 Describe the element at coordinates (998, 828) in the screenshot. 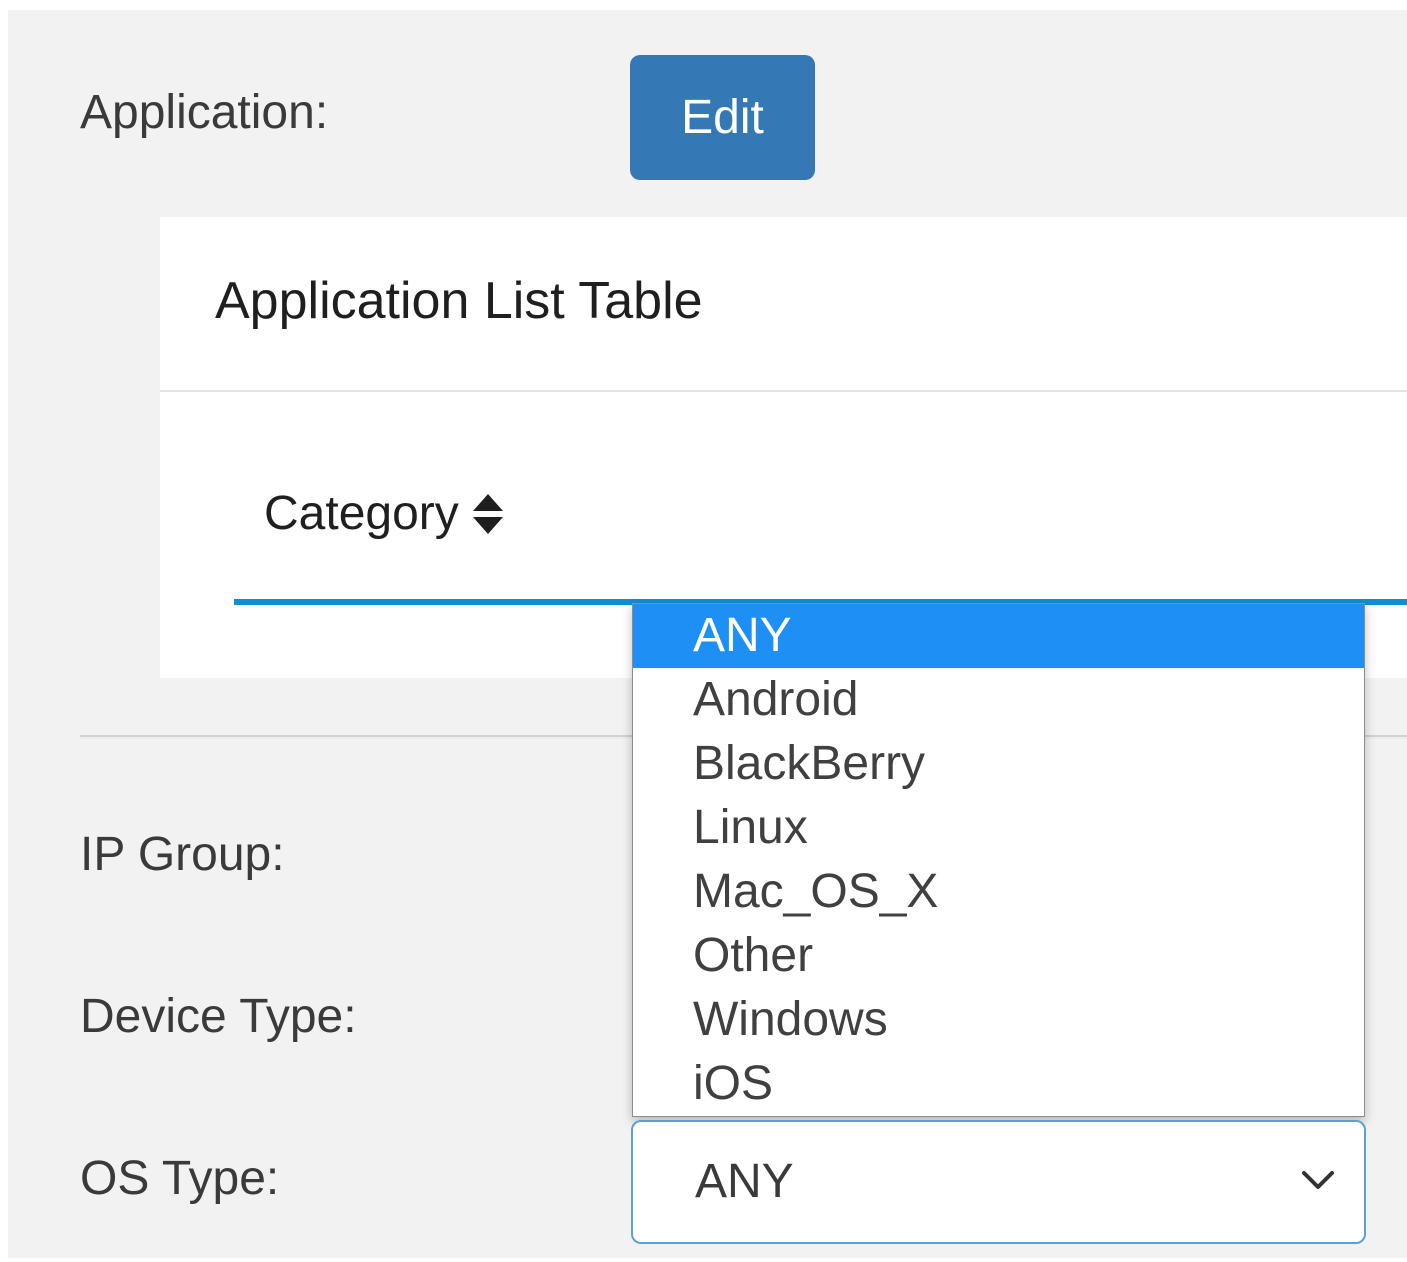

I see `os-option-linux: Linux` at that location.